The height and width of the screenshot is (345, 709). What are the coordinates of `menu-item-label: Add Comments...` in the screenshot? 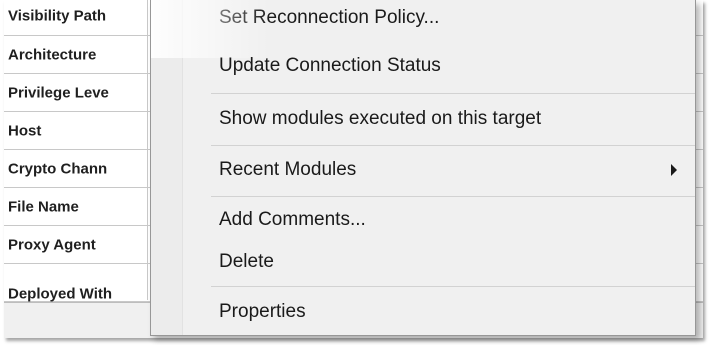 It's located at (292, 219).